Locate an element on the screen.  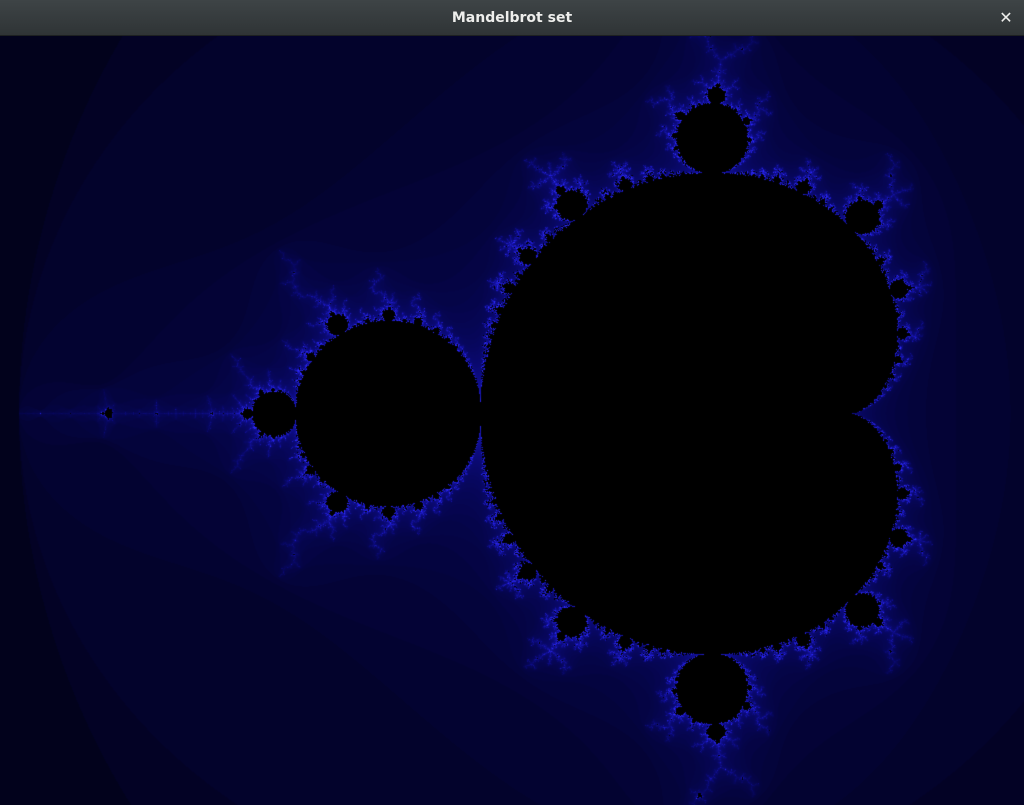
title-bar: Mandelbrot set ✕ is located at coordinates (512, 18).